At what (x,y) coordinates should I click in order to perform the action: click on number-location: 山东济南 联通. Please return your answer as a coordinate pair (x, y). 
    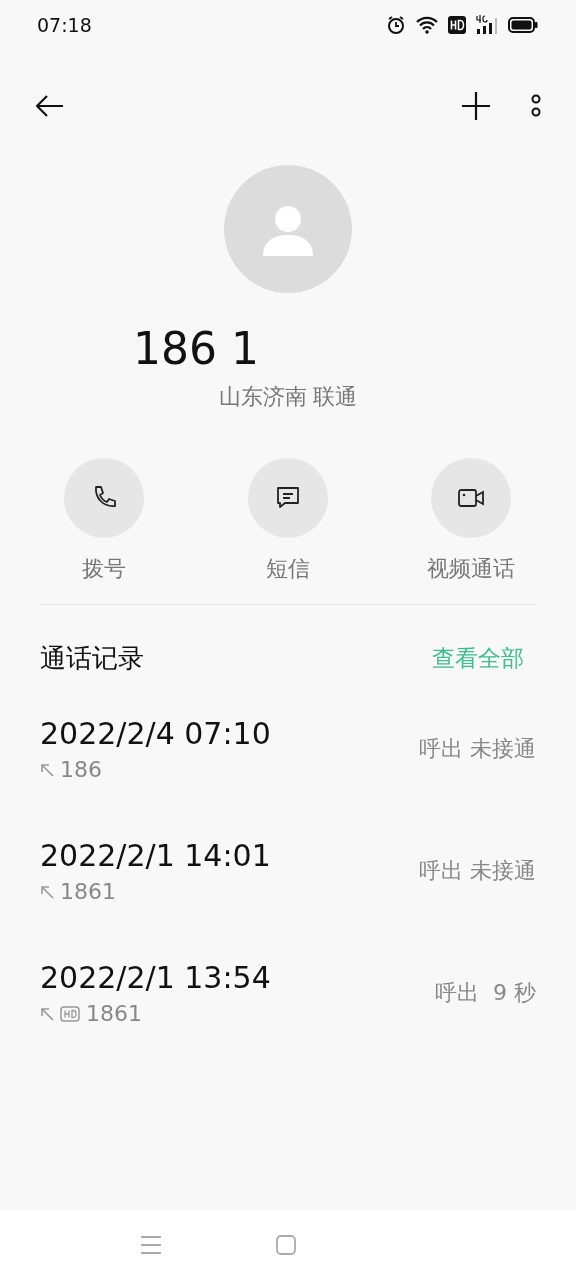
    Looking at the image, I should click on (288, 397).